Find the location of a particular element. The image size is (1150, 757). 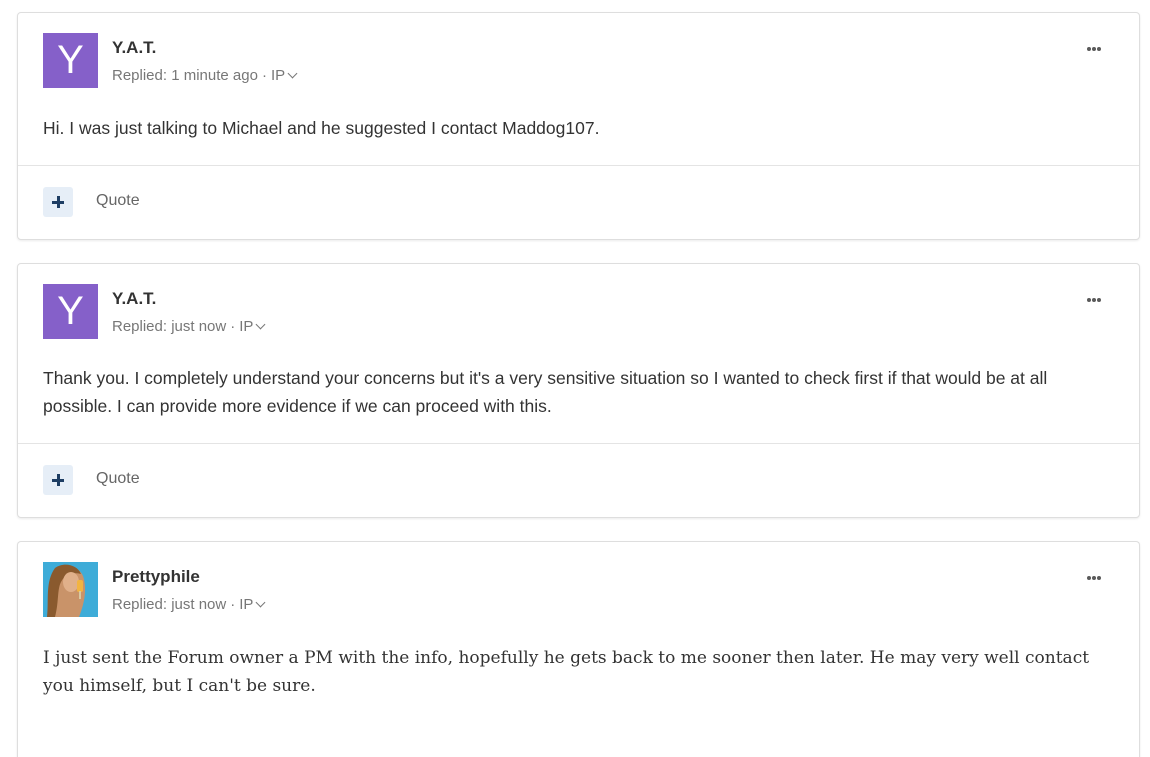

avatar is located at coordinates (70, 589).